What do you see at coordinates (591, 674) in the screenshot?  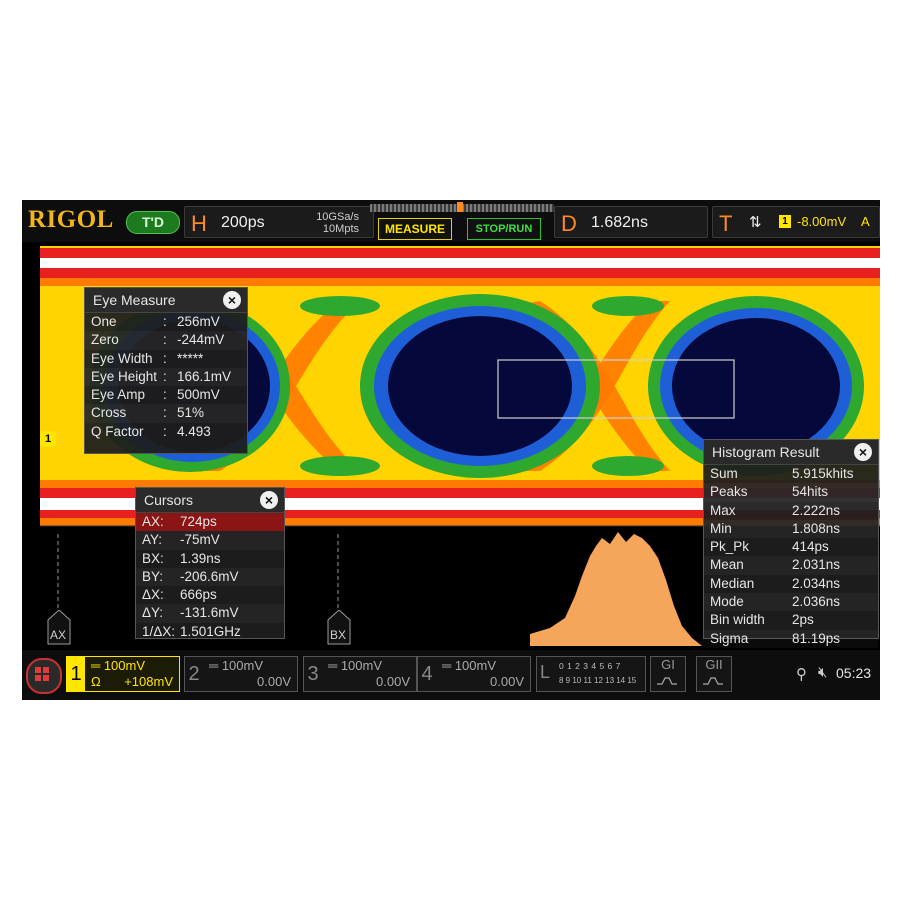 I see `logic-analyzer-box: L 0 1 2 3 4 5 6 7 8 9 10 11 12 13 14 15` at bounding box center [591, 674].